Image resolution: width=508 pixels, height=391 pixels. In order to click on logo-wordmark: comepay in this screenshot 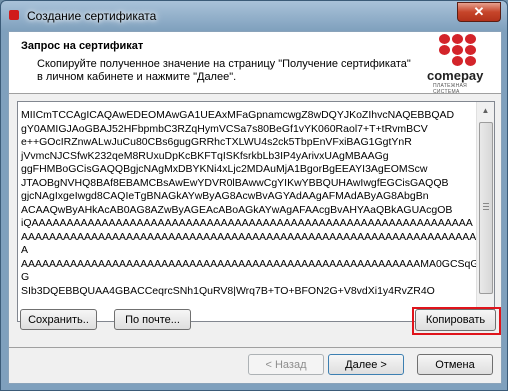, I will do `click(455, 75)`.